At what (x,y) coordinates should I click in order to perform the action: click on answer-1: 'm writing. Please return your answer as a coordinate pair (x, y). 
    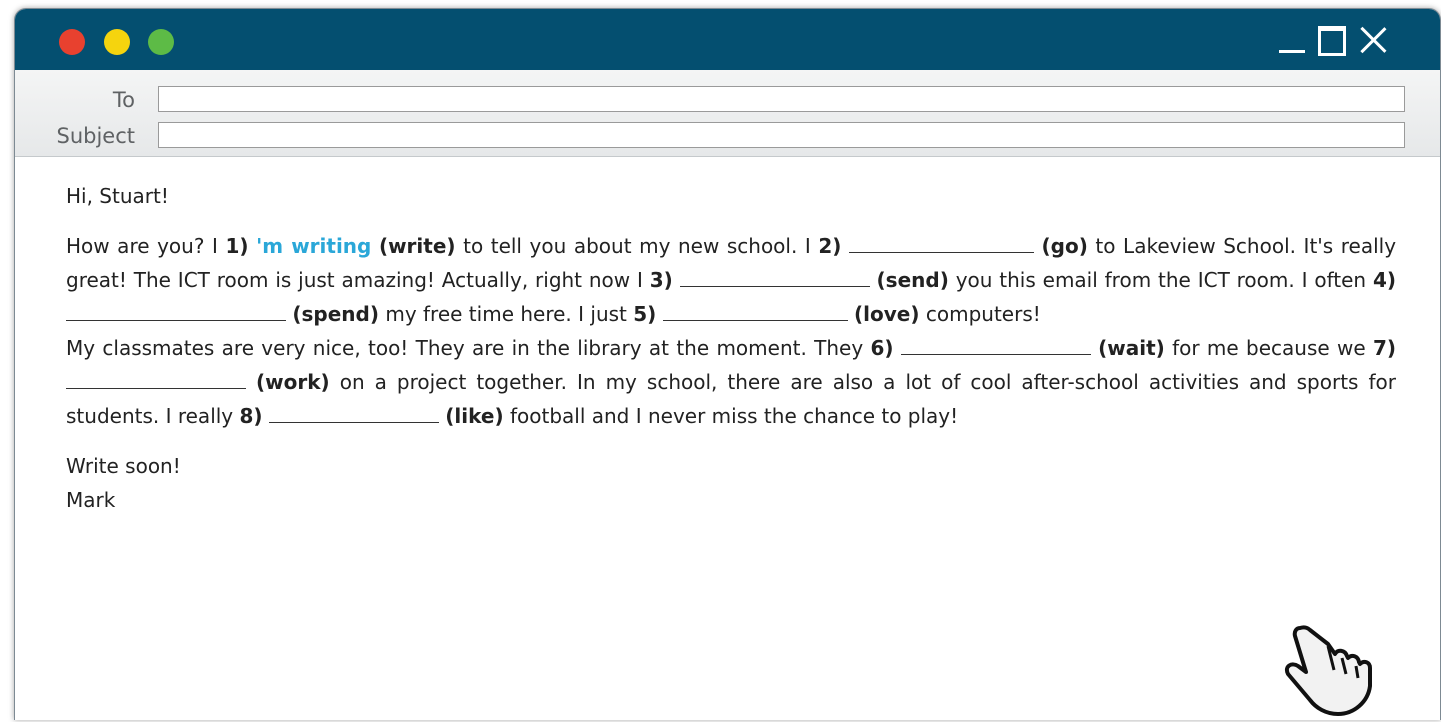
    Looking at the image, I should click on (314, 246).